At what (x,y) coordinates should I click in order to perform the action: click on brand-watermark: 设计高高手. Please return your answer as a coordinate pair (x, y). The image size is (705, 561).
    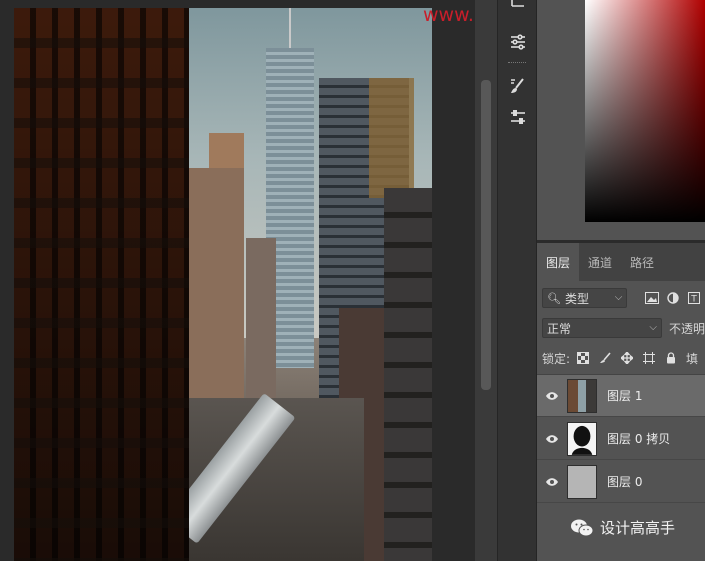
    Looking at the image, I should click on (622, 527).